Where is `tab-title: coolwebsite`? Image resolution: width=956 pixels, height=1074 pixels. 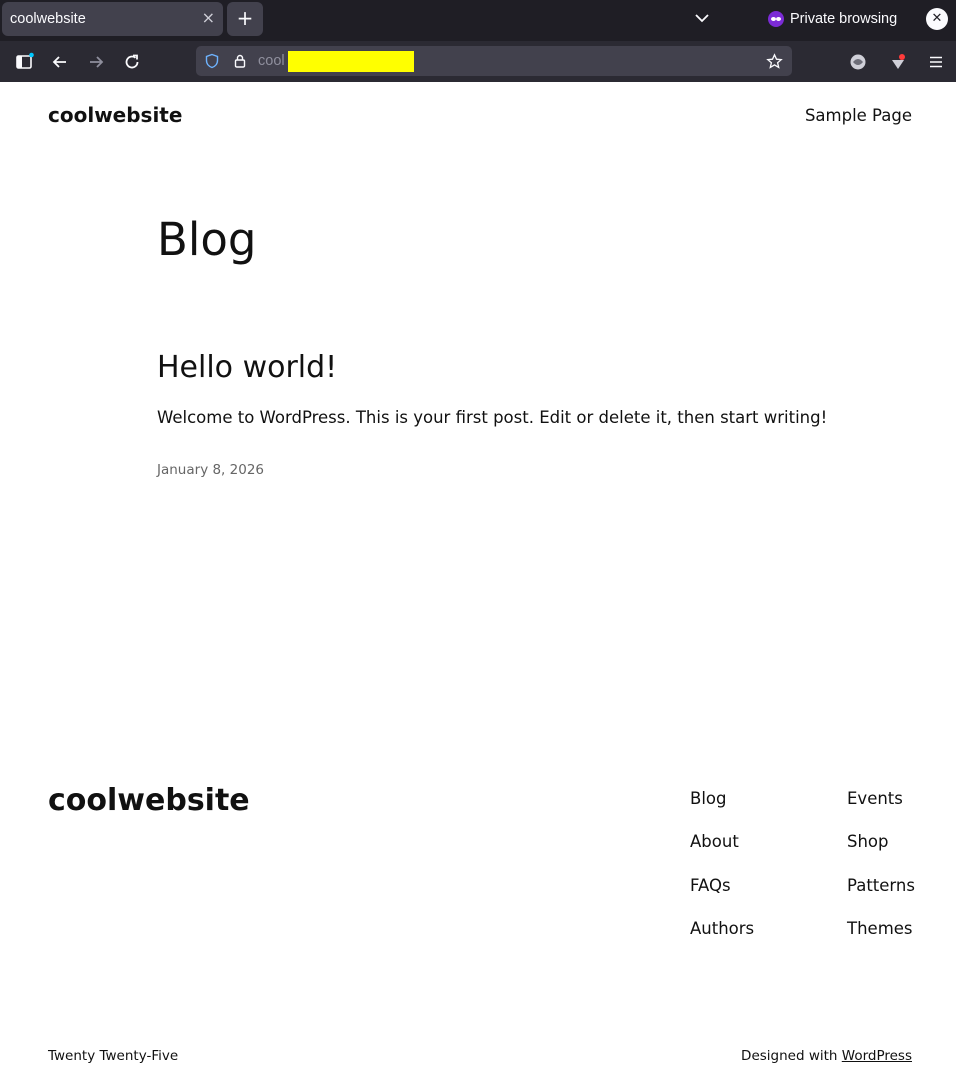 tab-title: coolwebsite is located at coordinates (48, 19).